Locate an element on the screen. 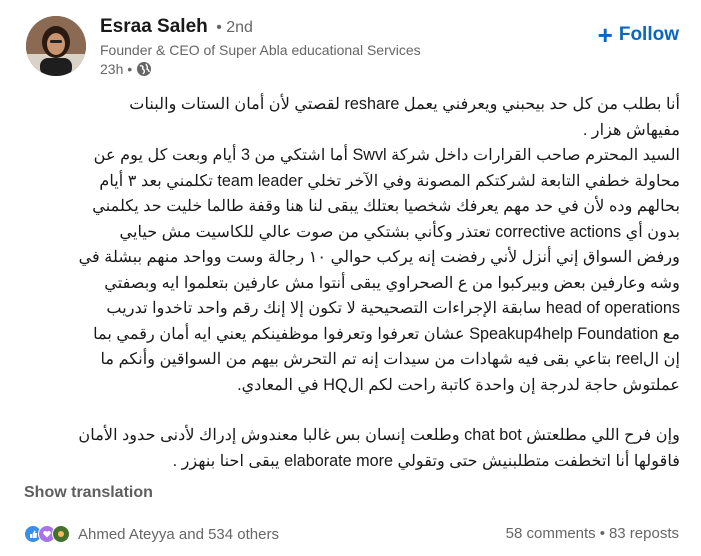 Image resolution: width=701 pixels, height=556 pixels. reactors-text: Ahmed Ateyya and 534 others is located at coordinates (178, 534).